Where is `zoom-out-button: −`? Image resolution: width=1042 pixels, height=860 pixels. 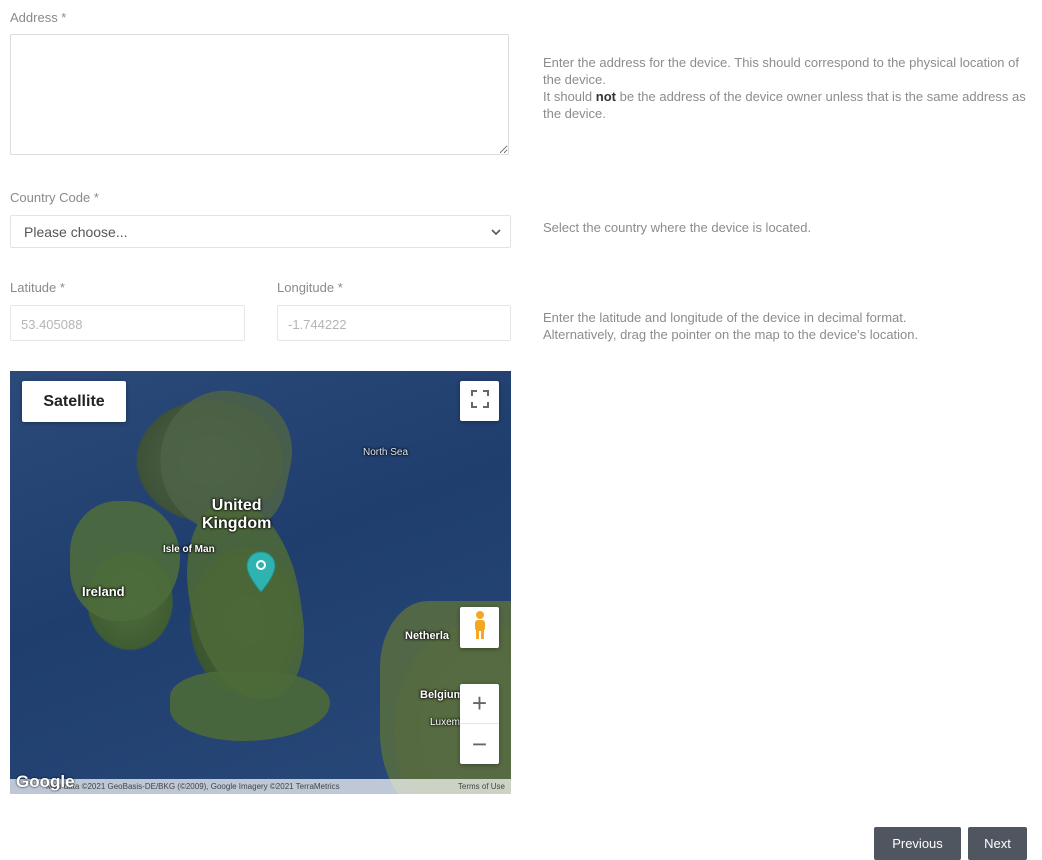 zoom-out-button: − is located at coordinates (479, 744).